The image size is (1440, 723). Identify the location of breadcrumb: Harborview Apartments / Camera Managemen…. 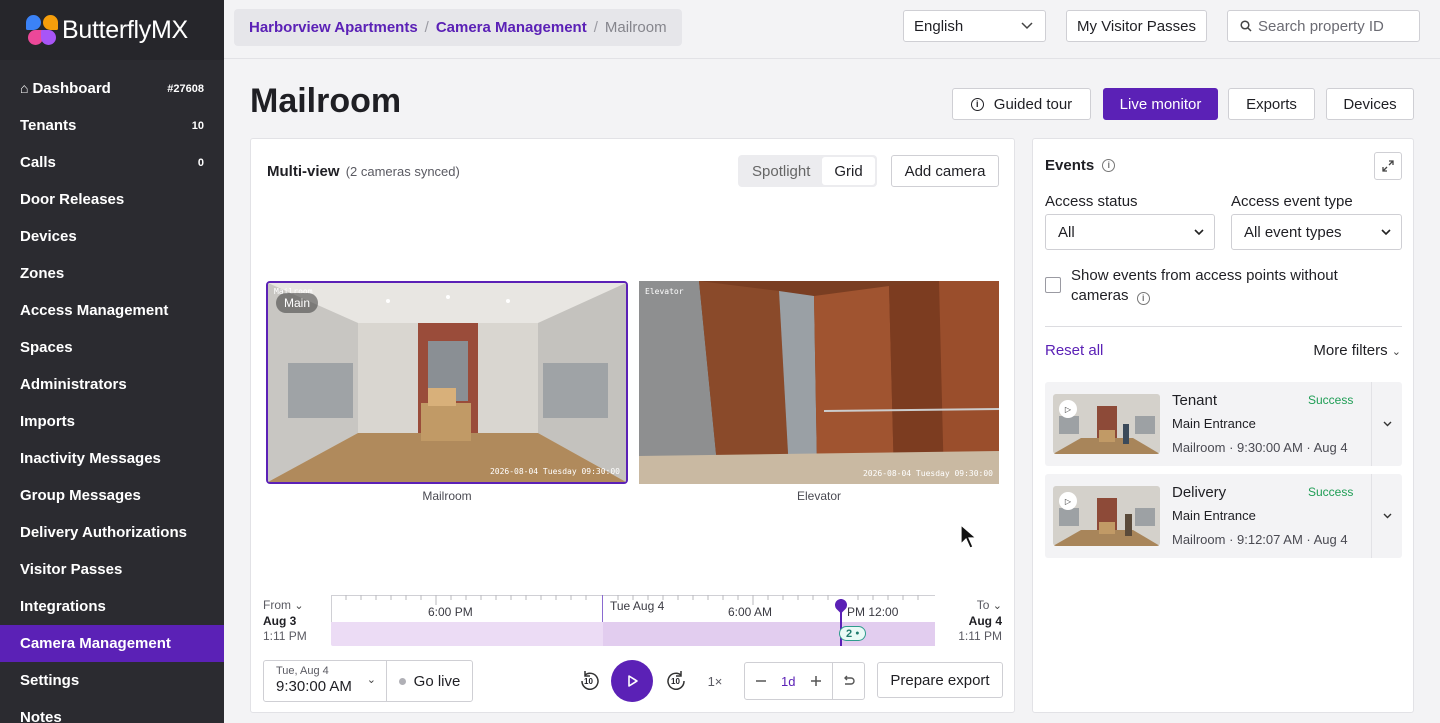
(458, 27).